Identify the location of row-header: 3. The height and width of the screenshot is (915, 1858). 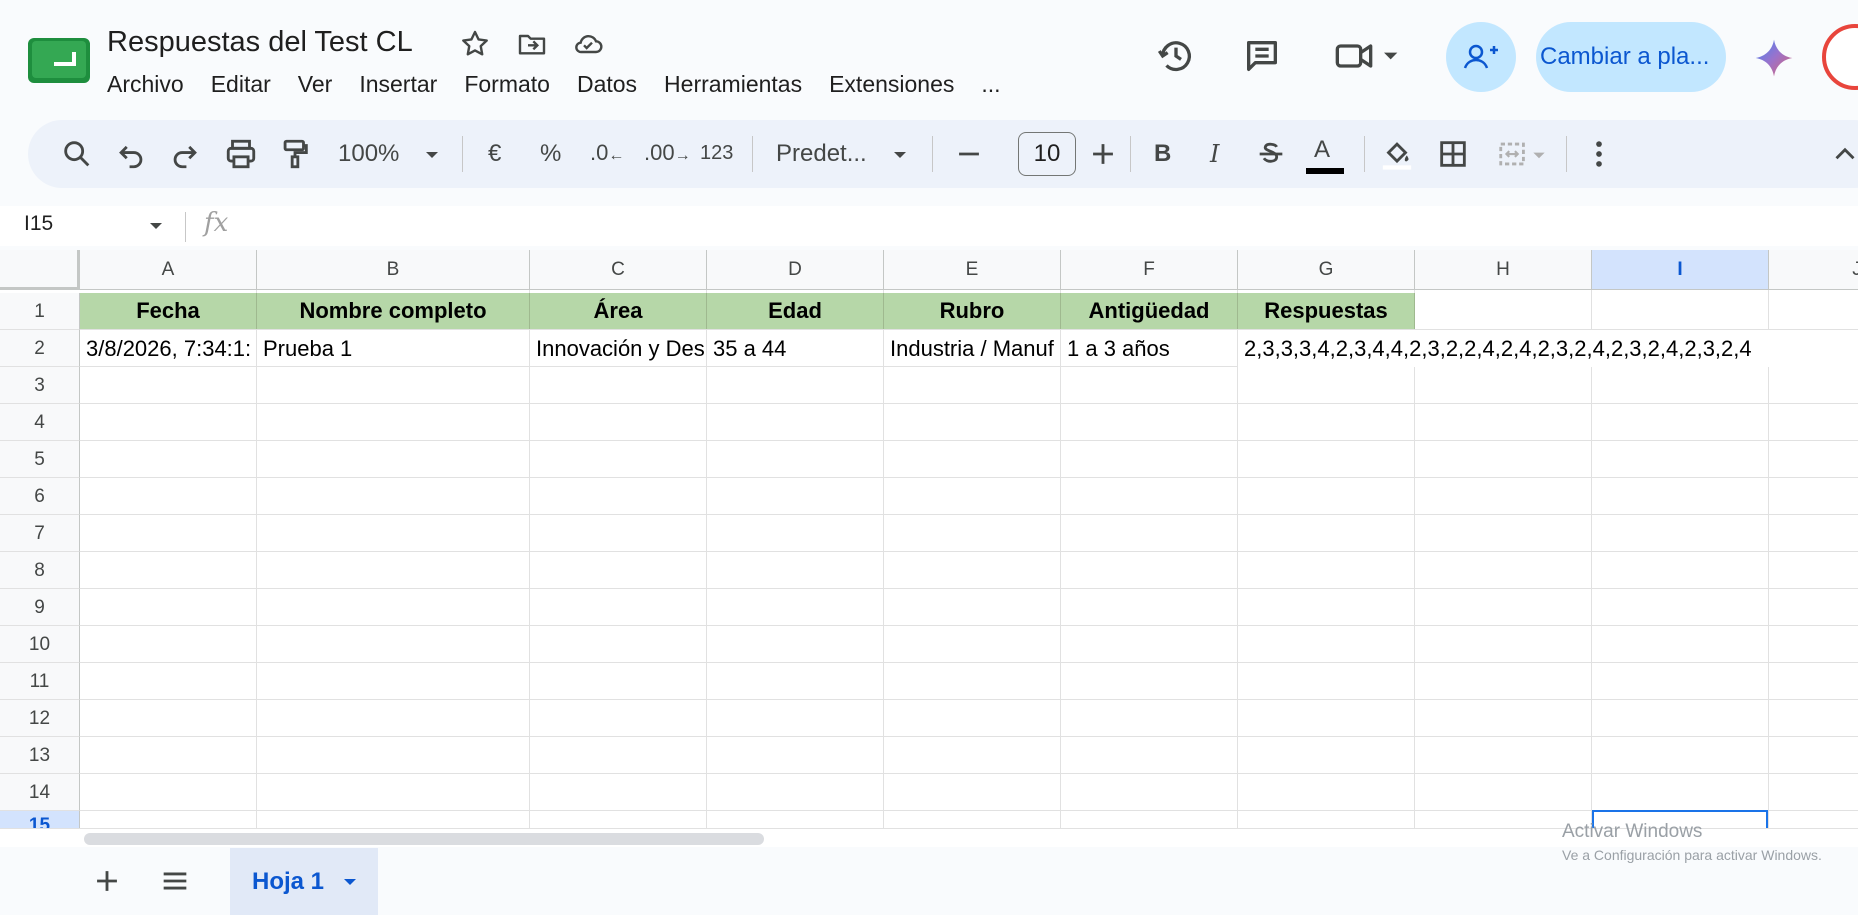
(40, 385).